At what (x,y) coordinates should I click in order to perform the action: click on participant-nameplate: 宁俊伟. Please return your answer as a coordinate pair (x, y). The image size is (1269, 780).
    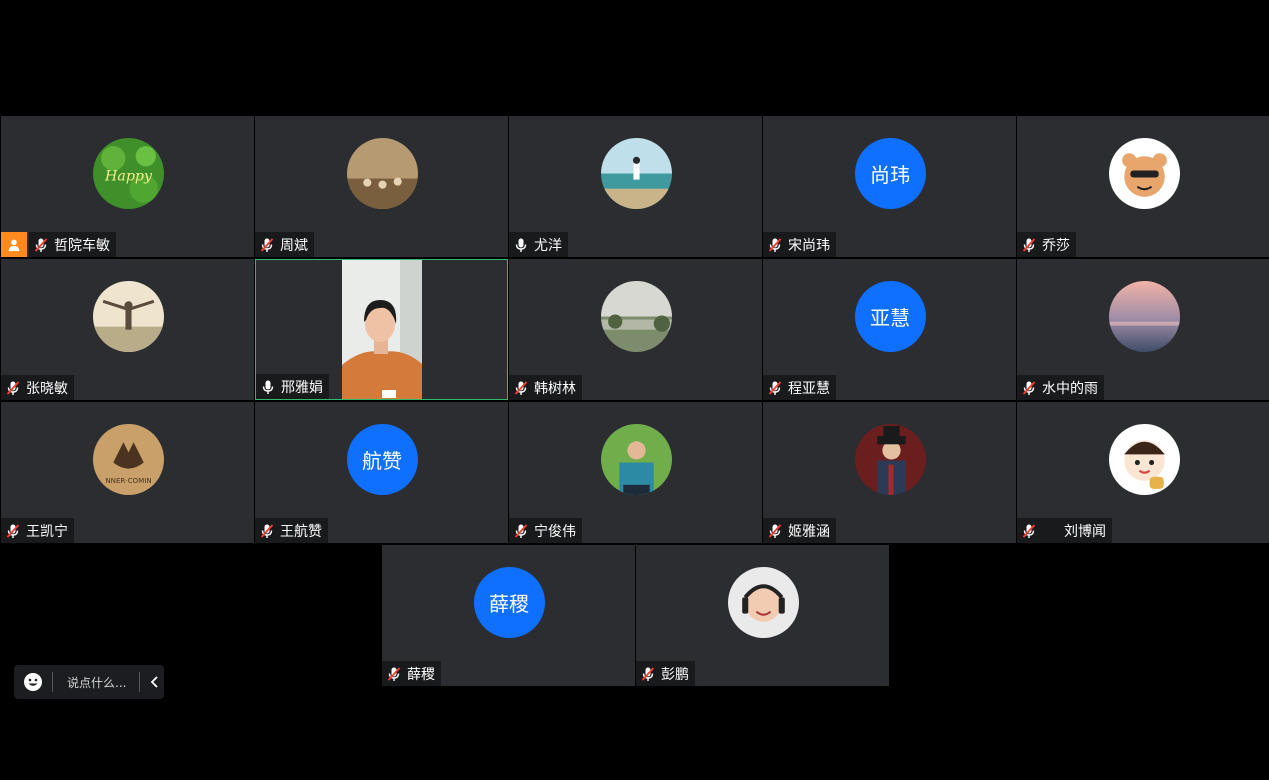
    Looking at the image, I should click on (545, 530).